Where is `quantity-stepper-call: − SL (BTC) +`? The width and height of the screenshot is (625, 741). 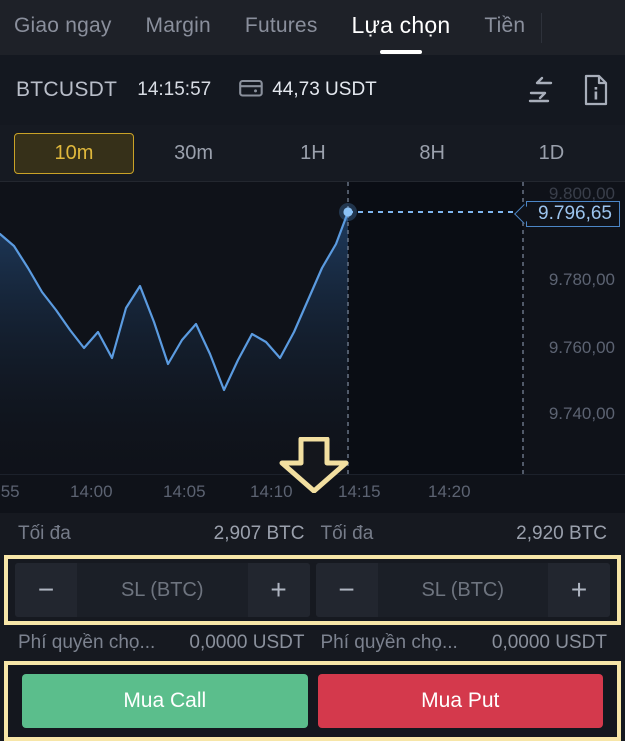
quantity-stepper-call: − SL (BTC) + is located at coordinates (162, 590).